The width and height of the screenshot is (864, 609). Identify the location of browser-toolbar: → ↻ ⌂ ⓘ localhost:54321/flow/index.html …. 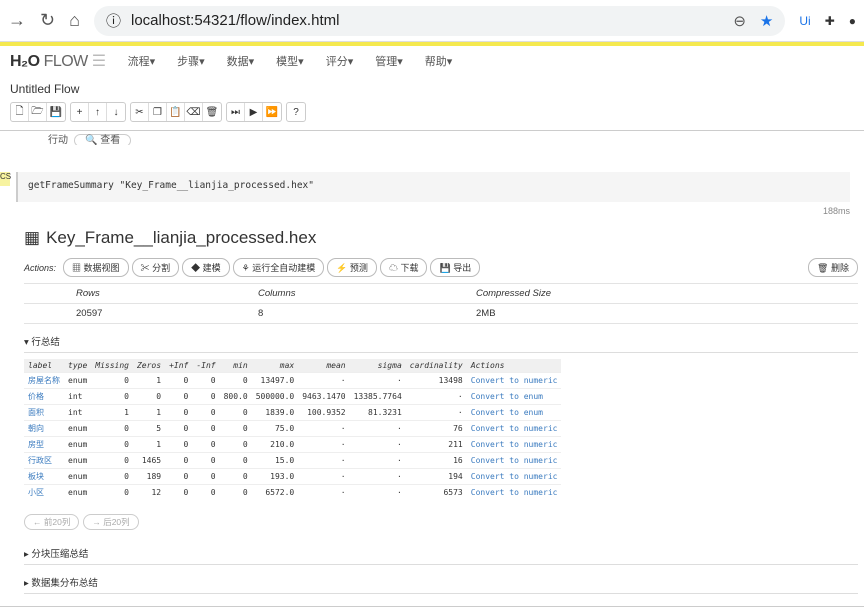
(432, 21).